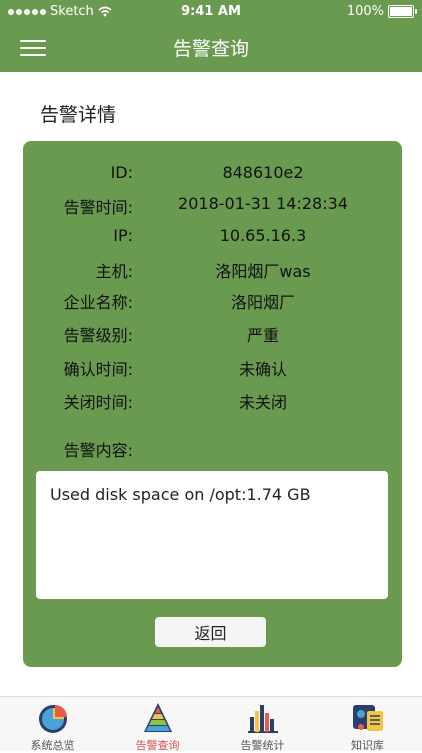 This screenshot has width=422, height=753. Describe the element at coordinates (98, 302) in the screenshot. I see `field-label: 企业名称:` at that location.